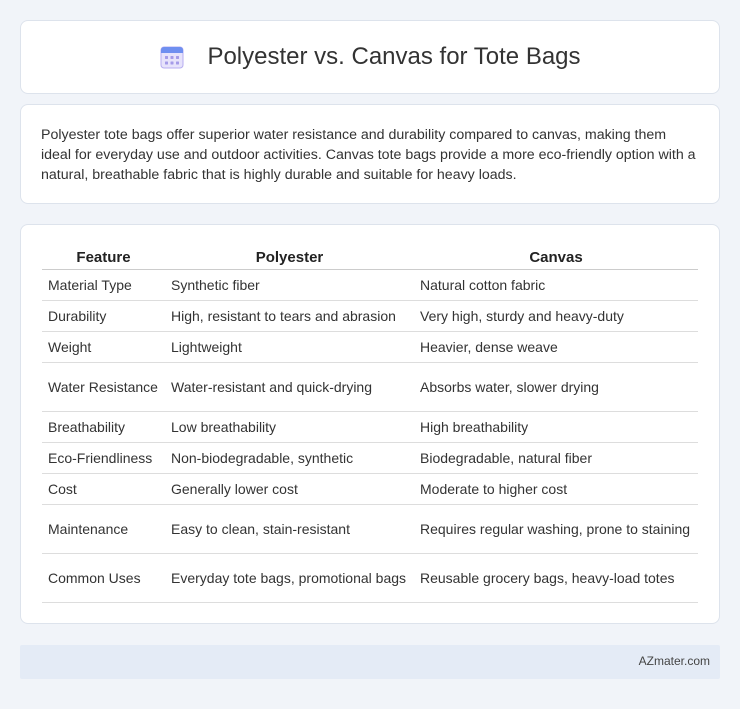 The height and width of the screenshot is (709, 740). I want to click on footer-source: AZmater.com, so click(674, 661).